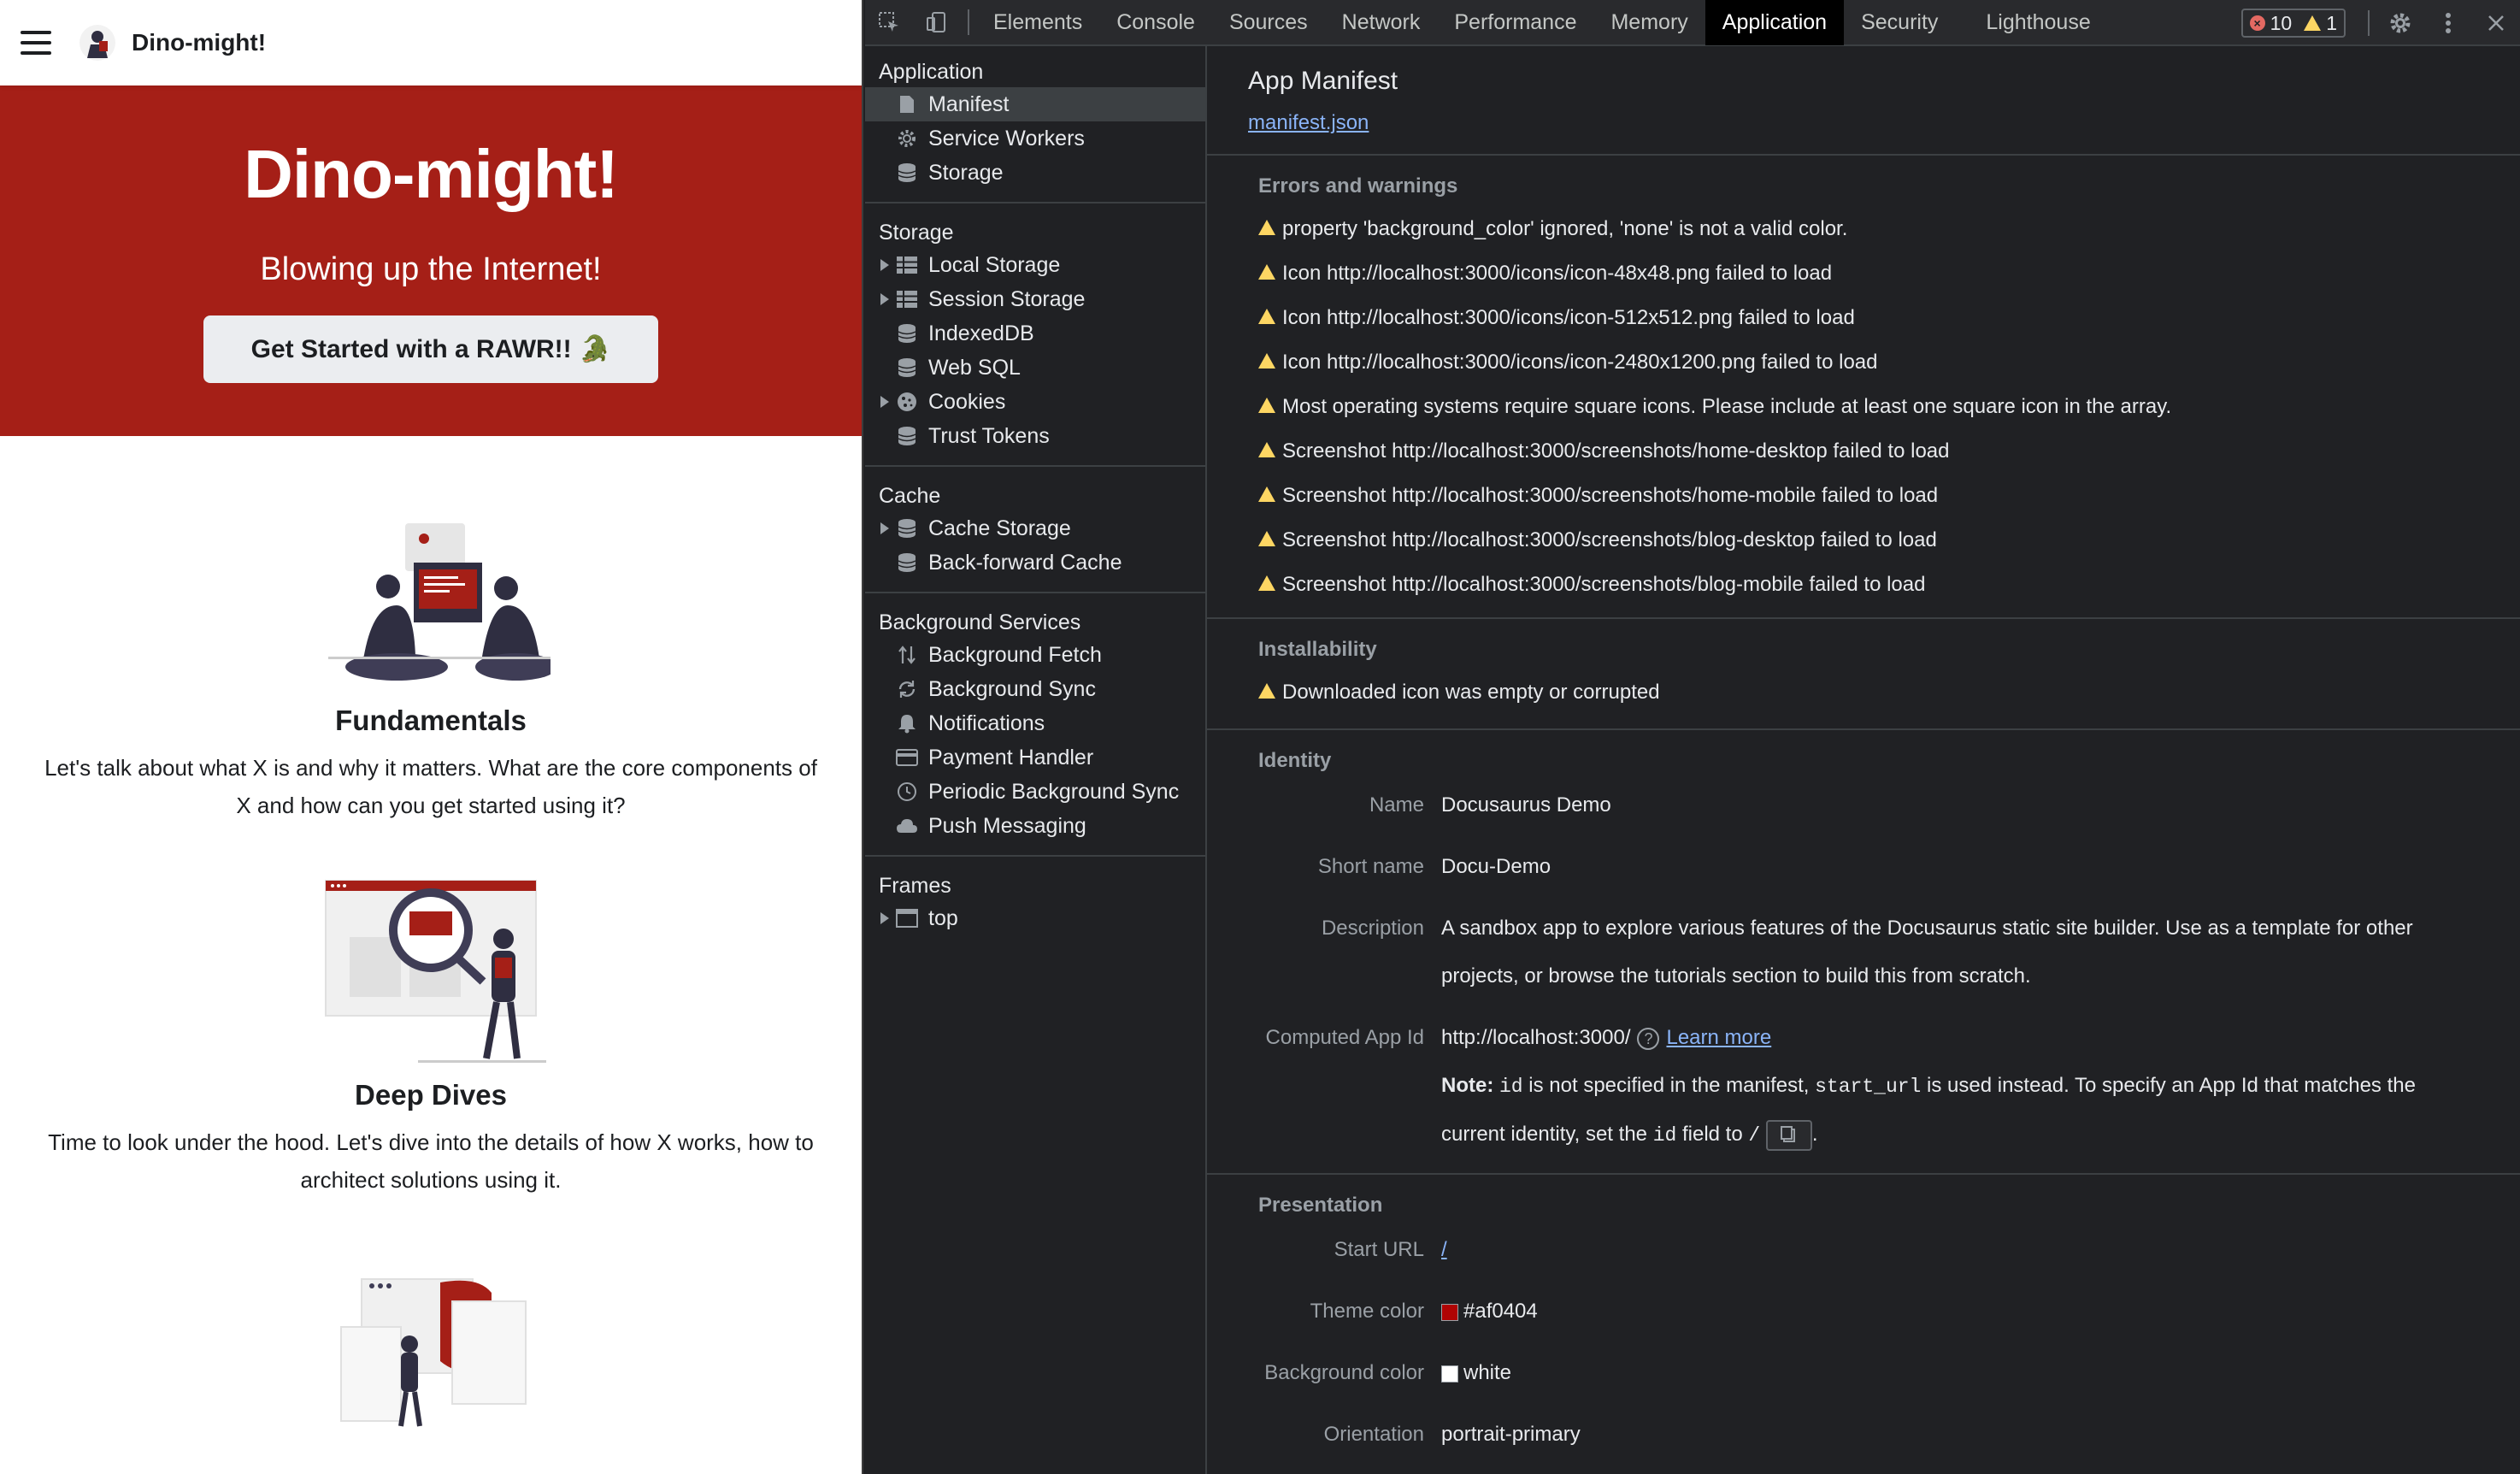 The image size is (2520, 1474). Describe the element at coordinates (1372, 929) in the screenshot. I see `field-label: Description` at that location.